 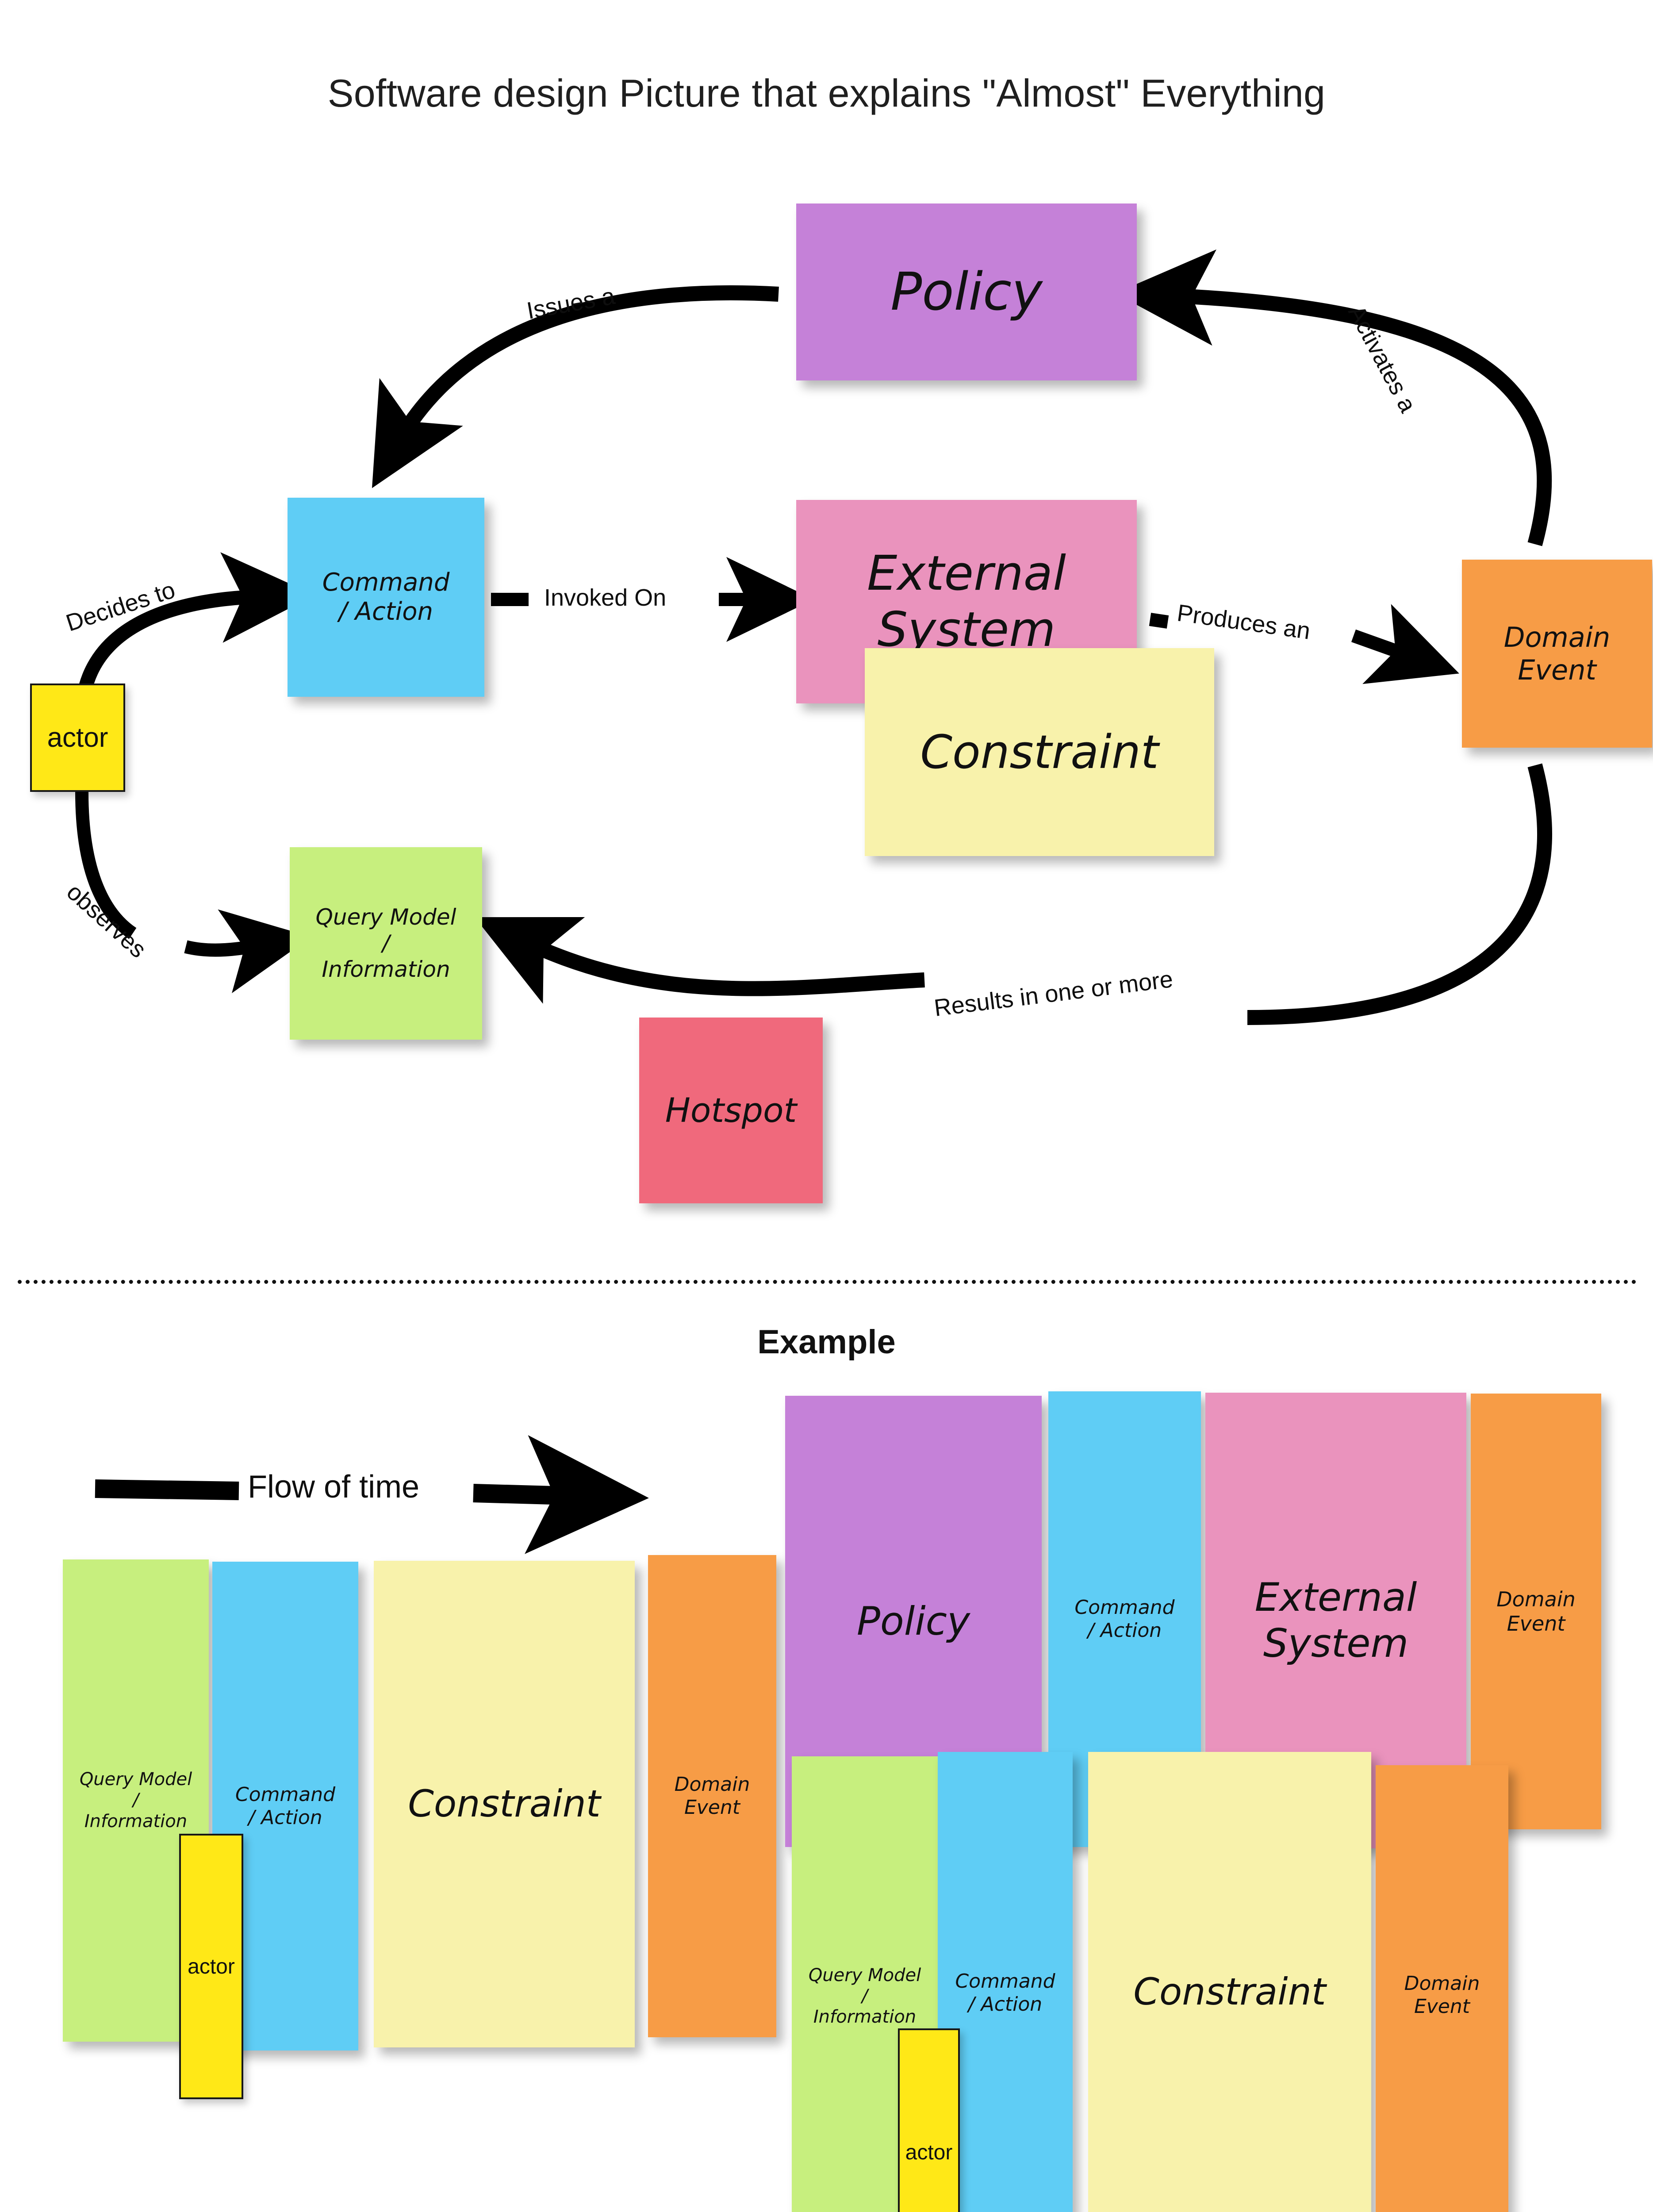 What do you see at coordinates (167, 1490) in the screenshot?
I see `arrow-flow-of-time` at bounding box center [167, 1490].